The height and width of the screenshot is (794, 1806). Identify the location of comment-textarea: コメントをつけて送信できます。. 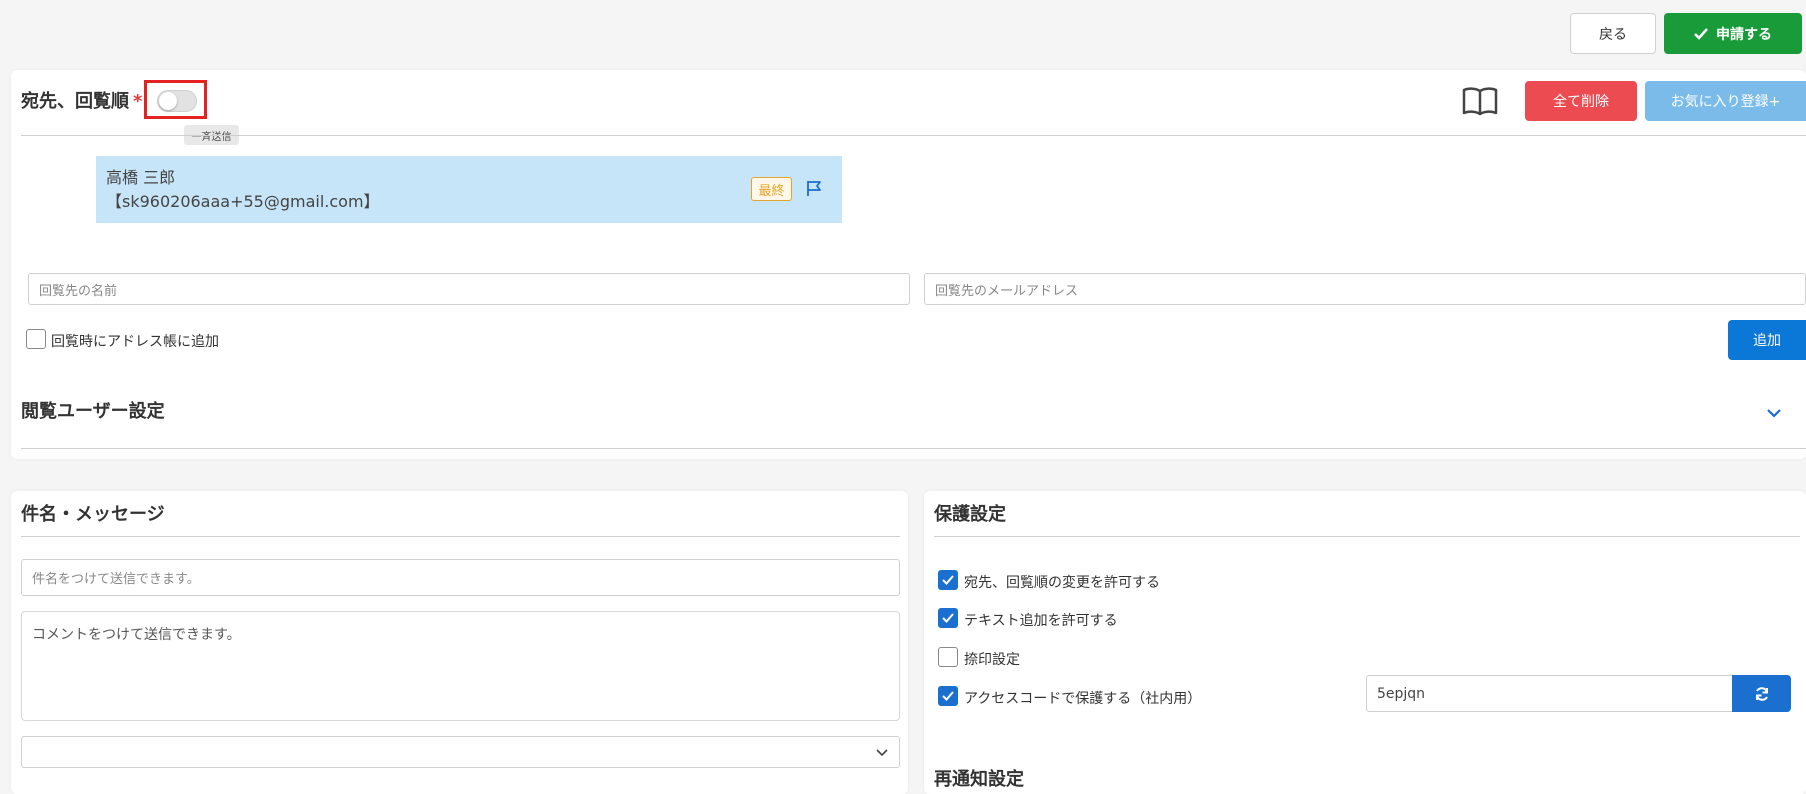
(460, 666).